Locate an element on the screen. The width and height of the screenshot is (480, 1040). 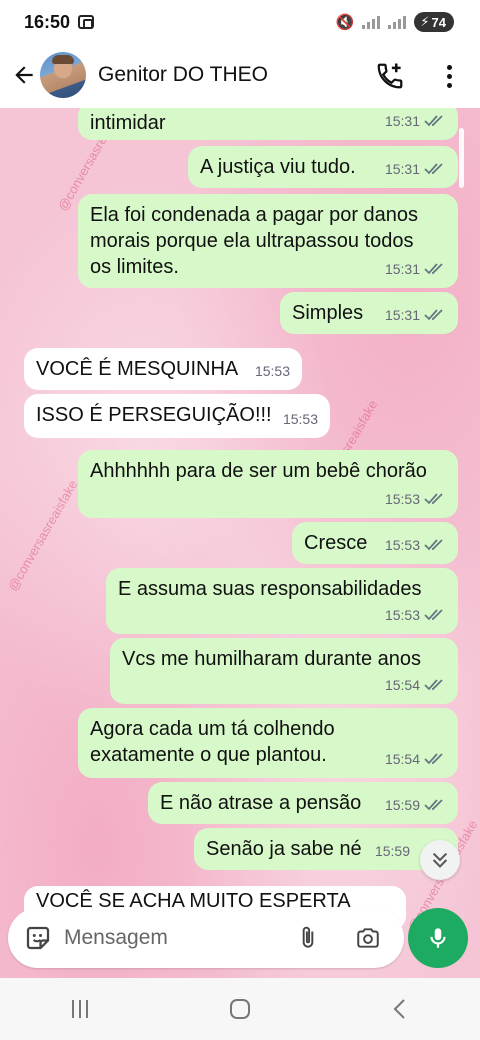
microphone-icon is located at coordinates (438, 938).